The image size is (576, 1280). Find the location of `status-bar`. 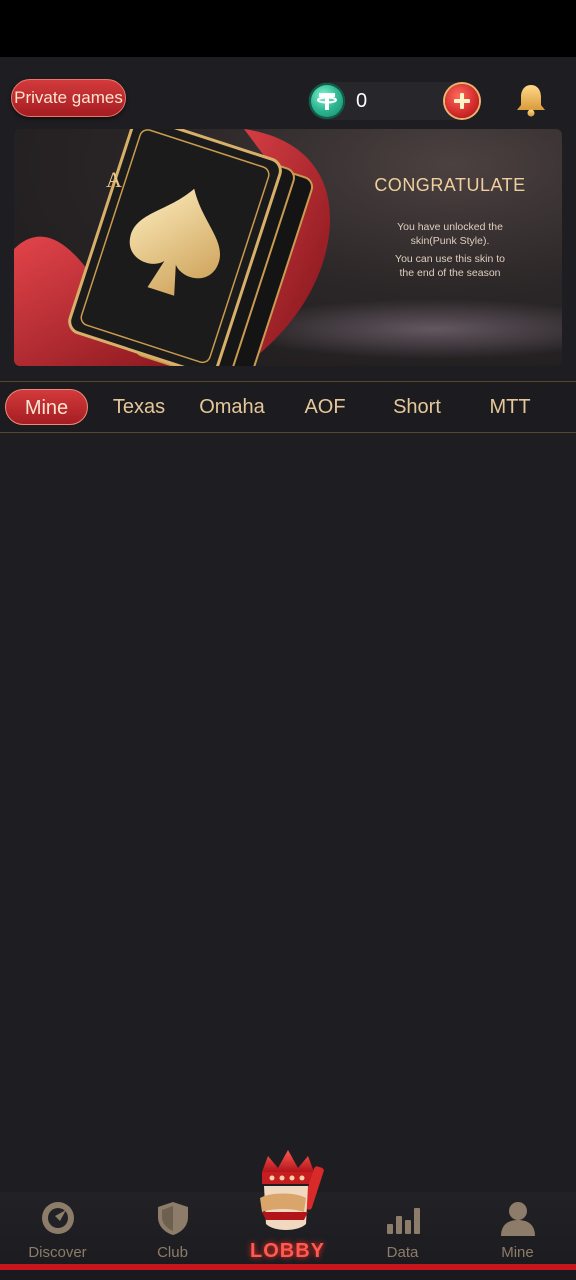

status-bar is located at coordinates (288, 28).